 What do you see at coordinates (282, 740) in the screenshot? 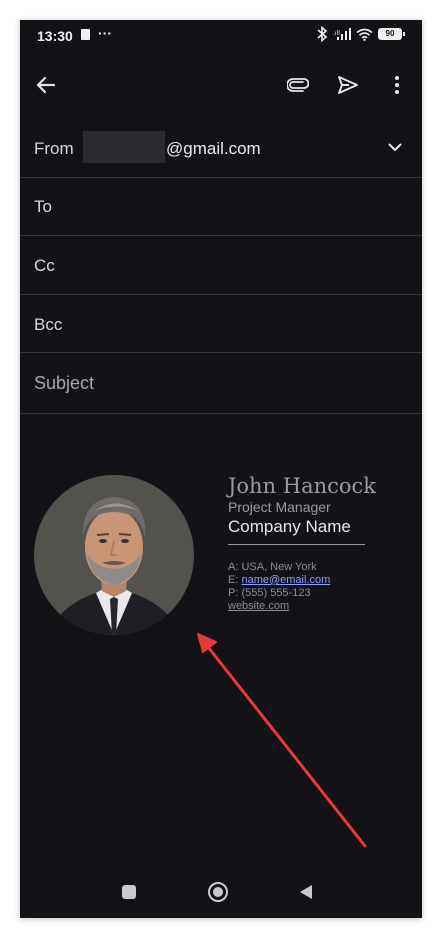
I see `annotation-arrow` at bounding box center [282, 740].